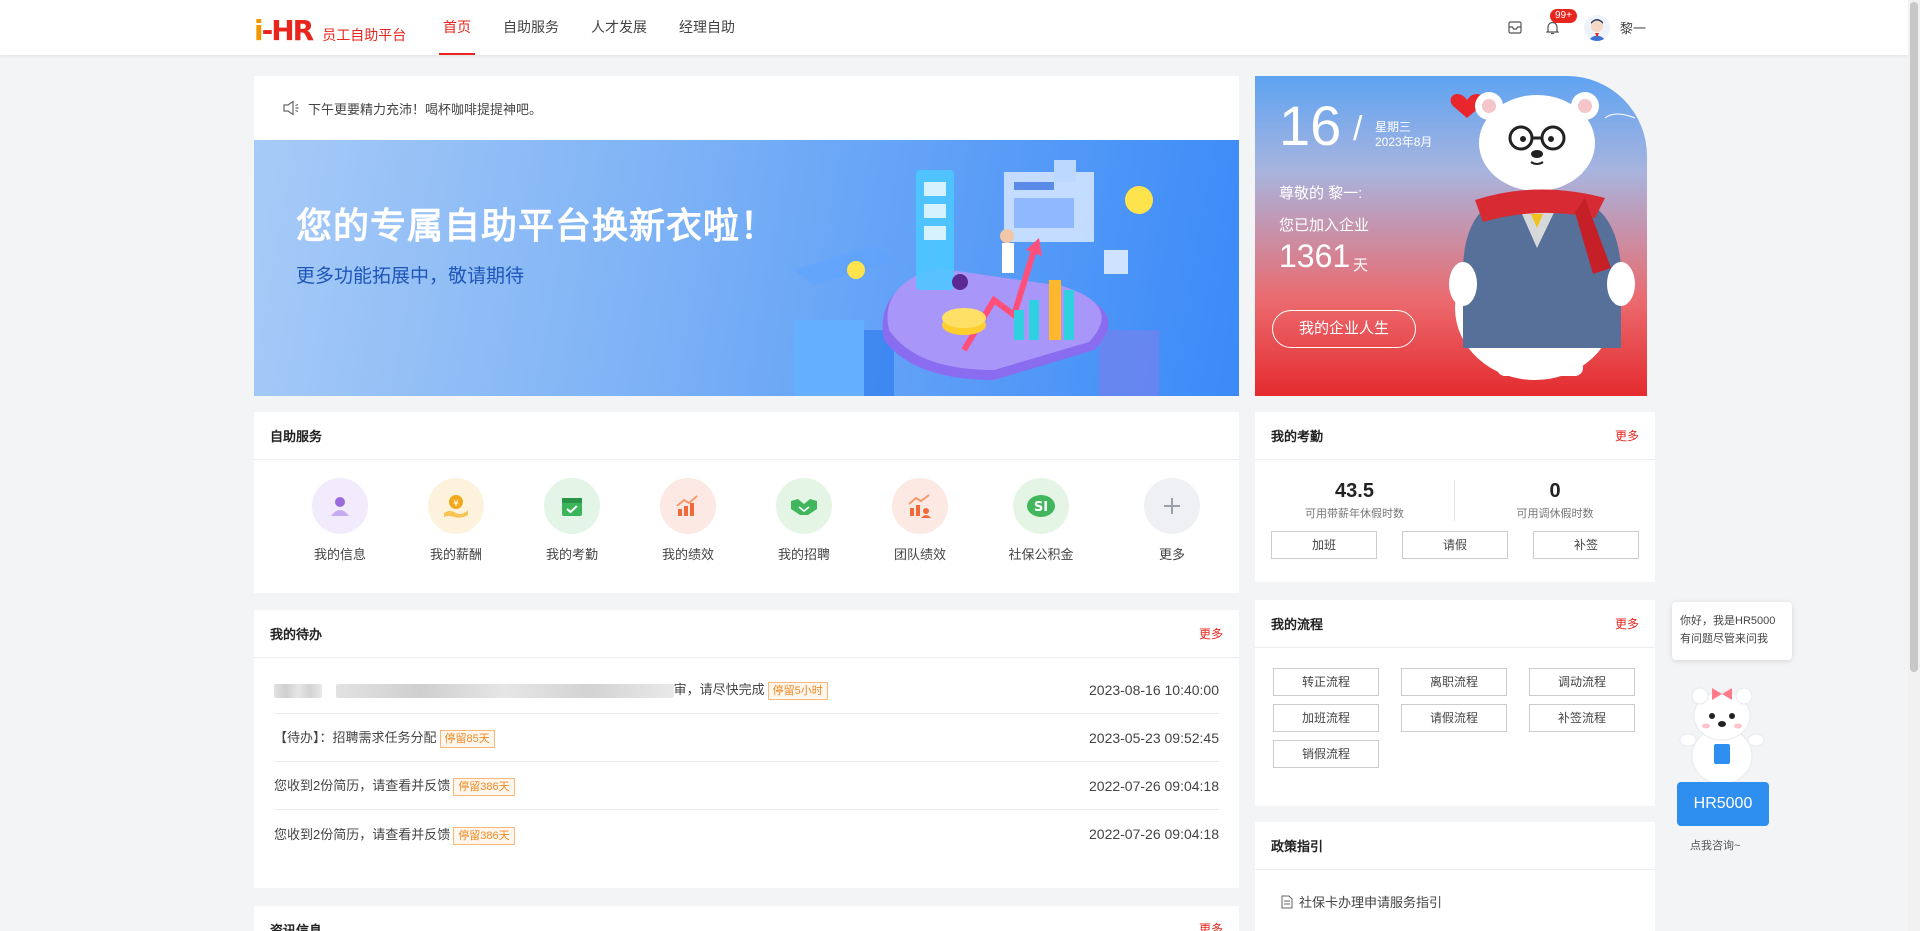 This screenshot has width=1920, height=931. What do you see at coordinates (284, 30) in the screenshot?
I see `ihr-logo-icon: i-HR` at bounding box center [284, 30].